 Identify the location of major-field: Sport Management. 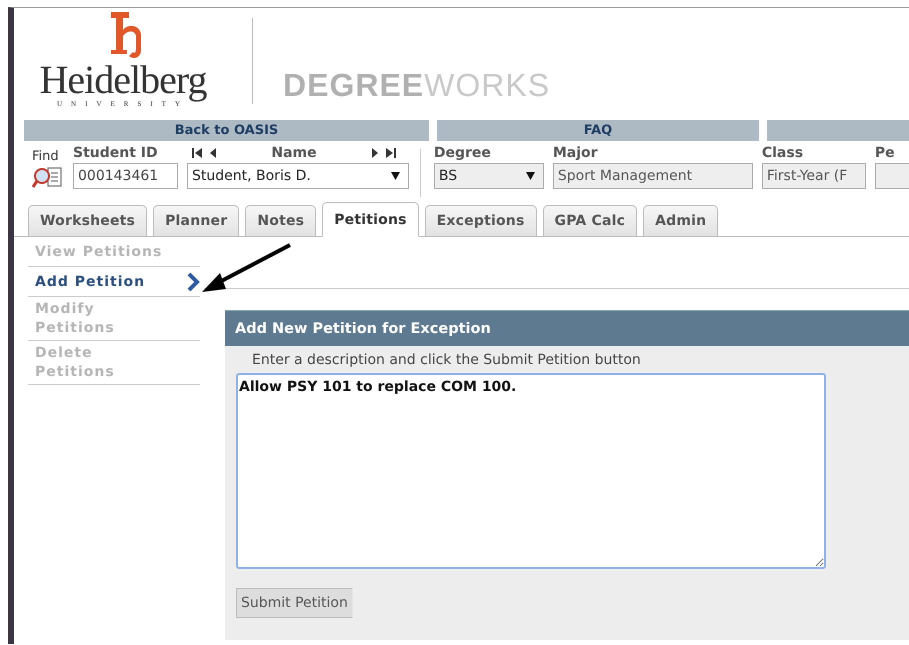
(652, 176).